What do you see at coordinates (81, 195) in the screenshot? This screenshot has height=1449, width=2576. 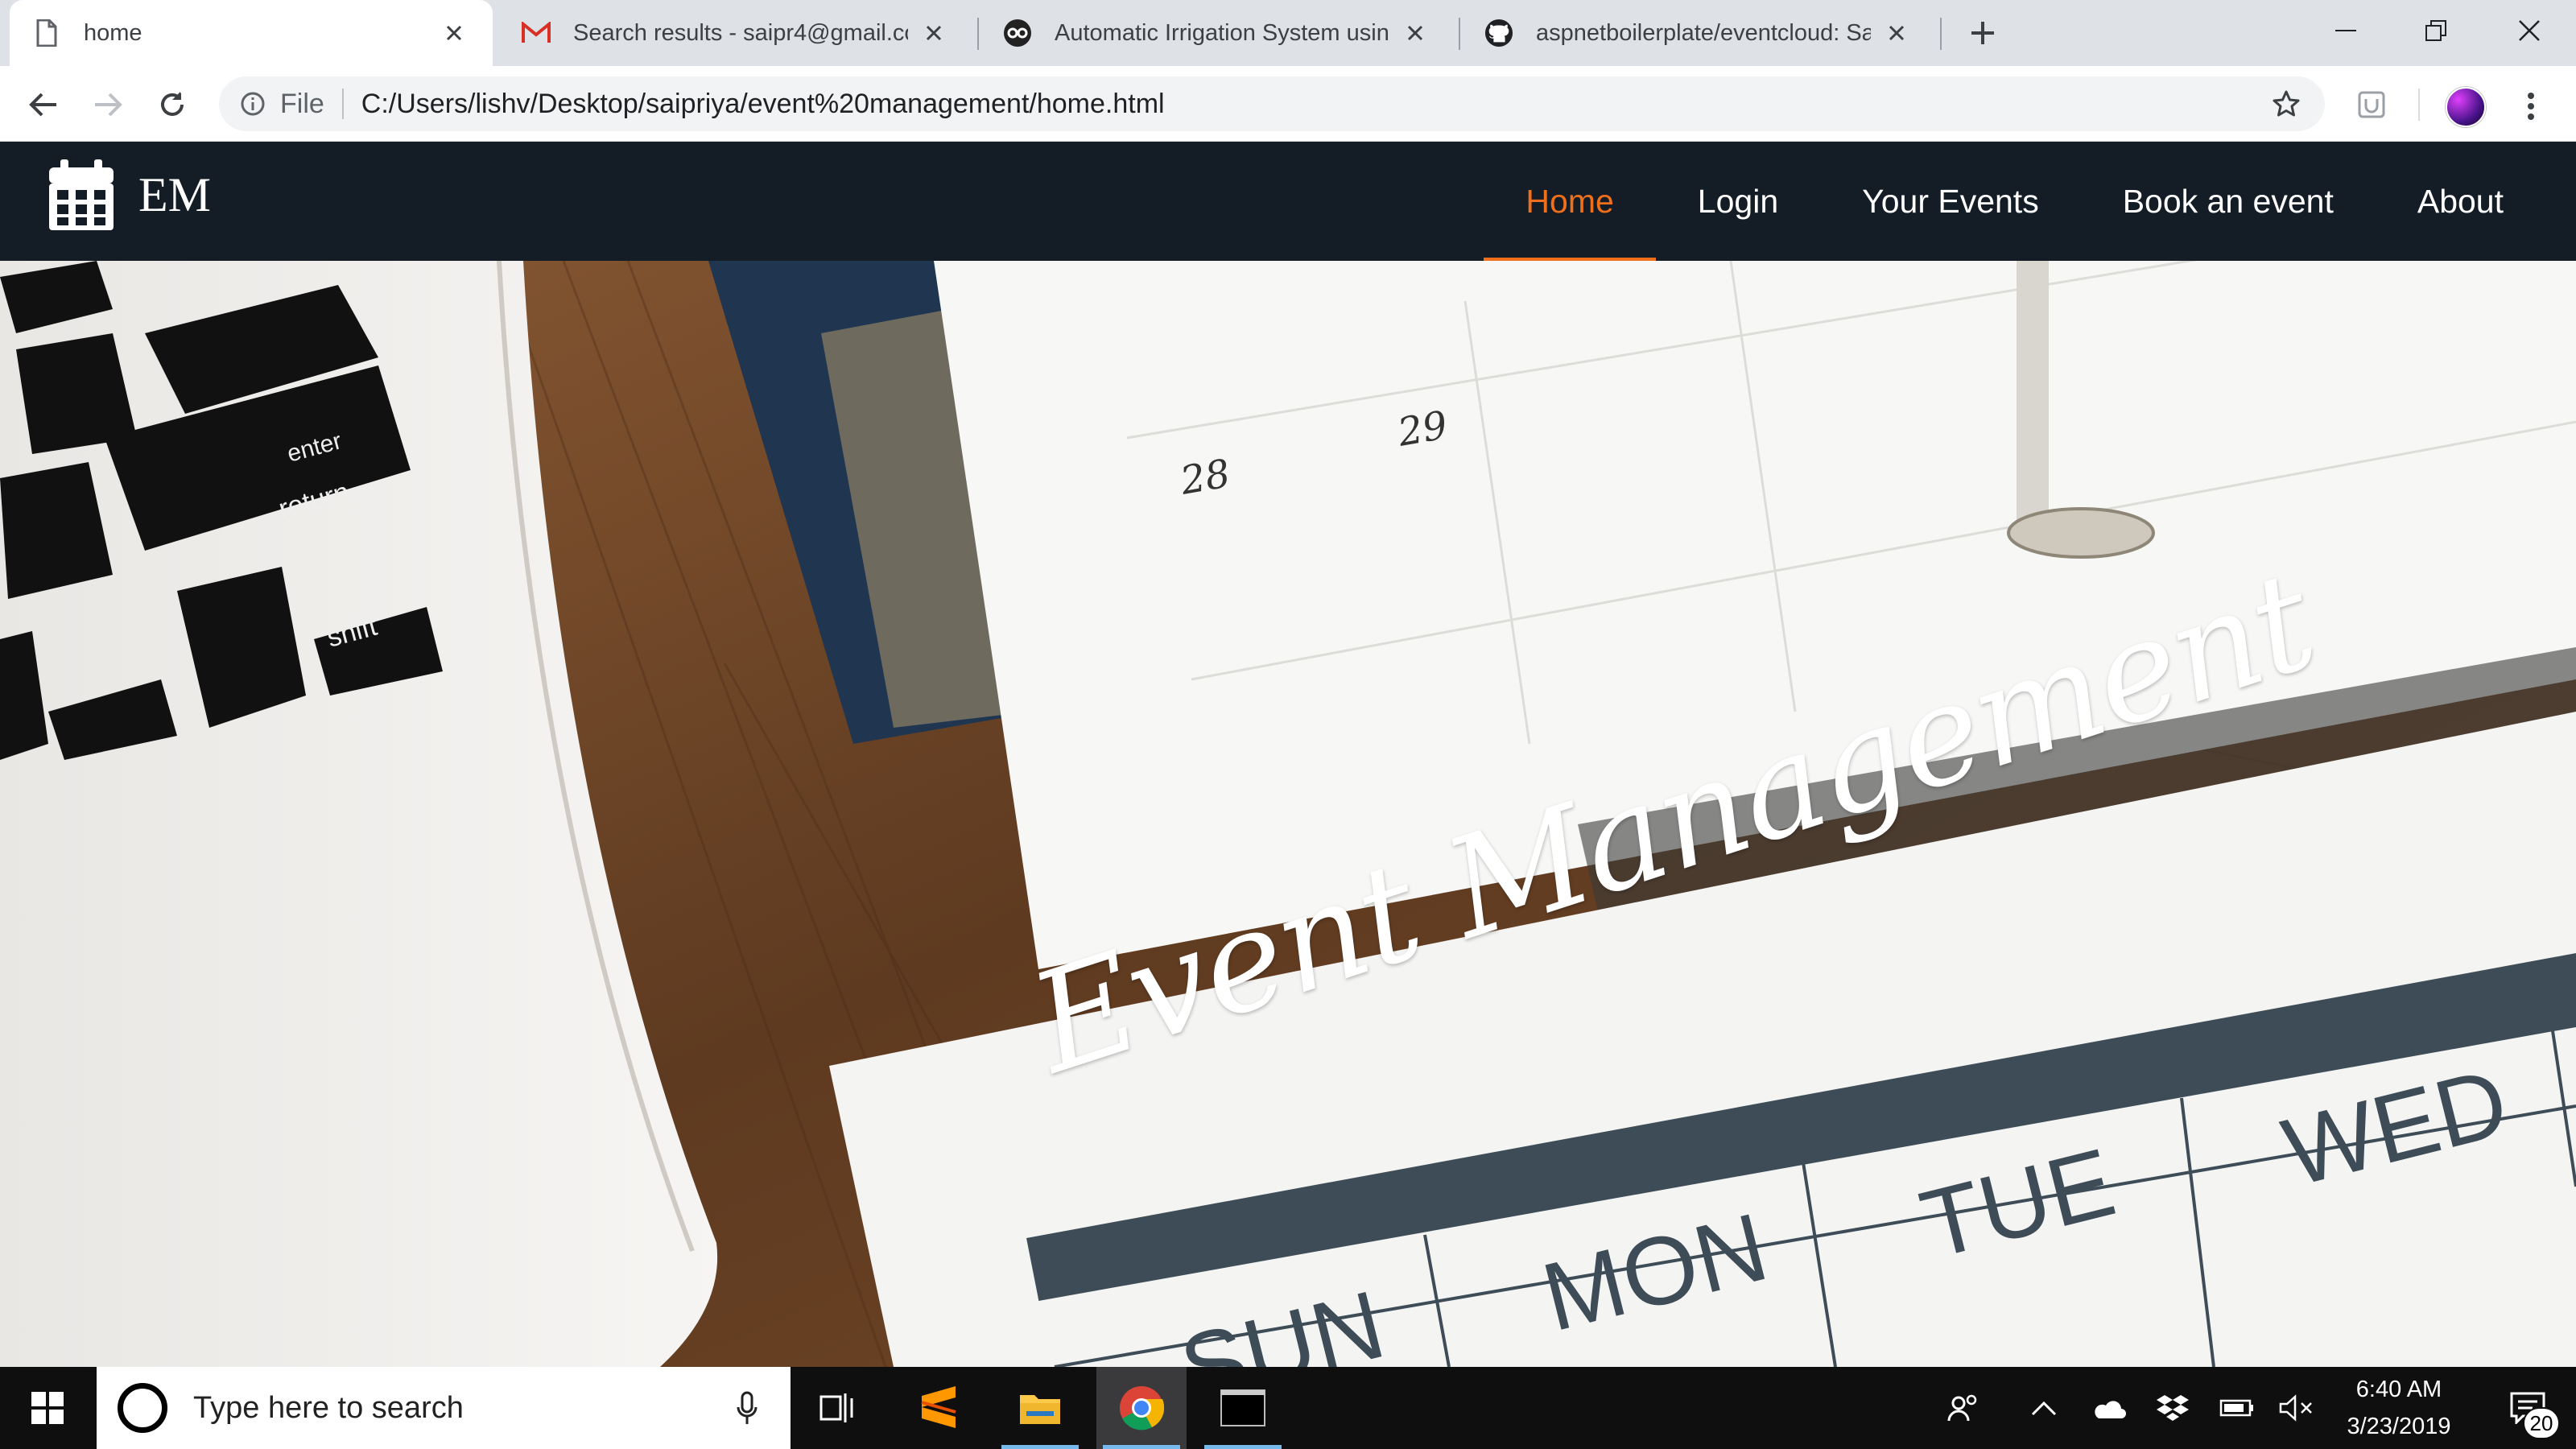 I see `calendar-icon` at bounding box center [81, 195].